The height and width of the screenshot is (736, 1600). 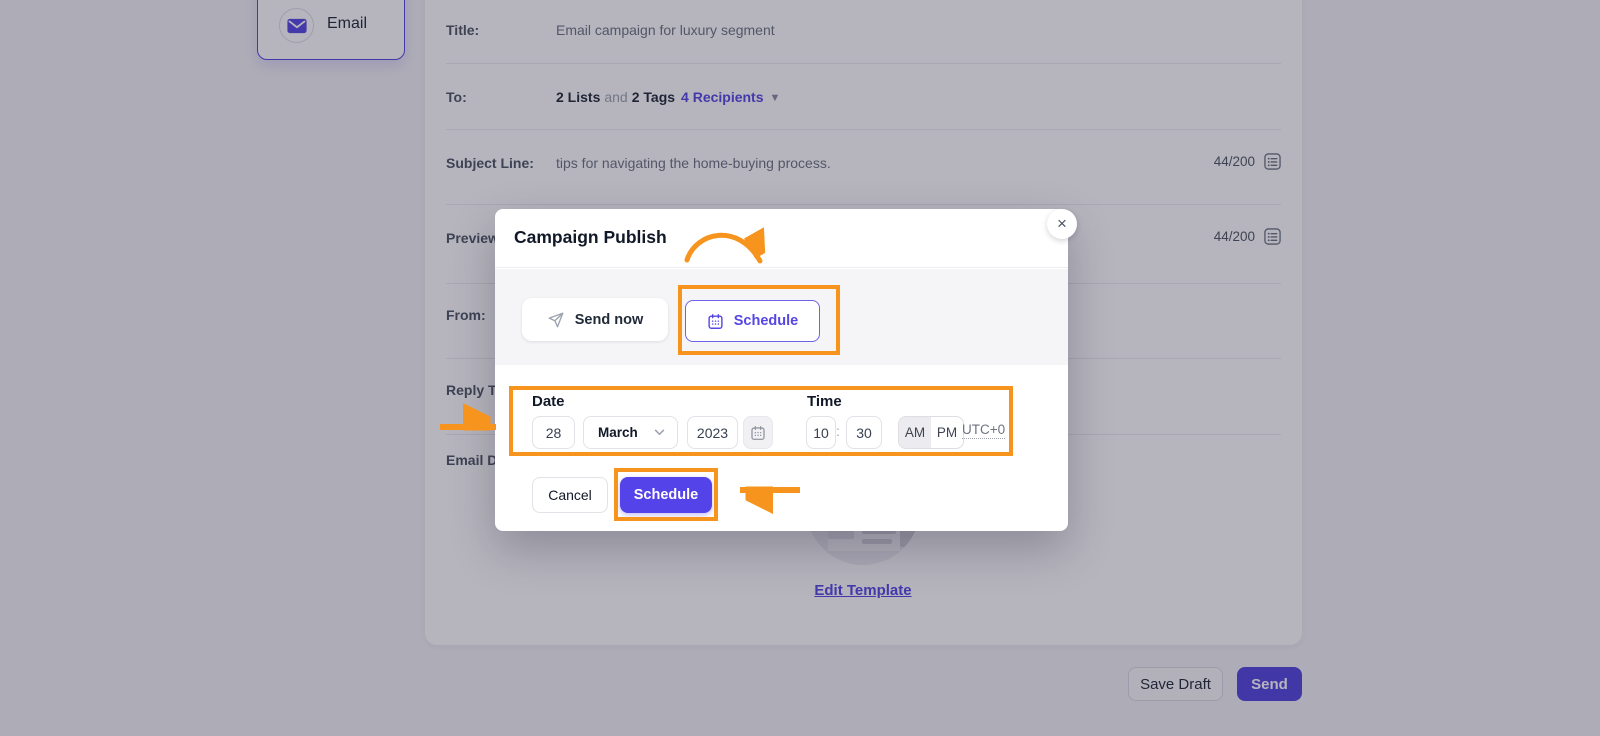 I want to click on date-picker-button, so click(x=758, y=432).